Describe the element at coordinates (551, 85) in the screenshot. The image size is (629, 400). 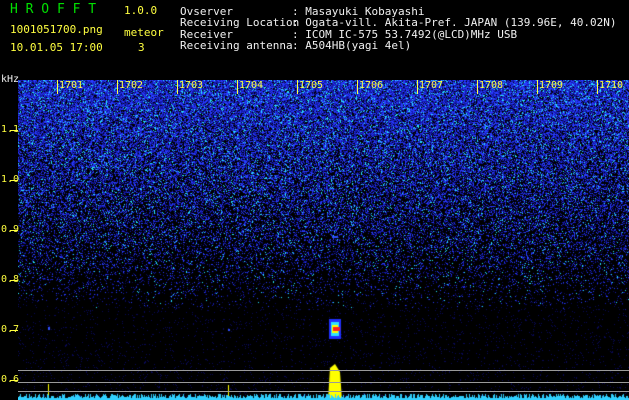
I see `x-tick-label: 1709` at that location.